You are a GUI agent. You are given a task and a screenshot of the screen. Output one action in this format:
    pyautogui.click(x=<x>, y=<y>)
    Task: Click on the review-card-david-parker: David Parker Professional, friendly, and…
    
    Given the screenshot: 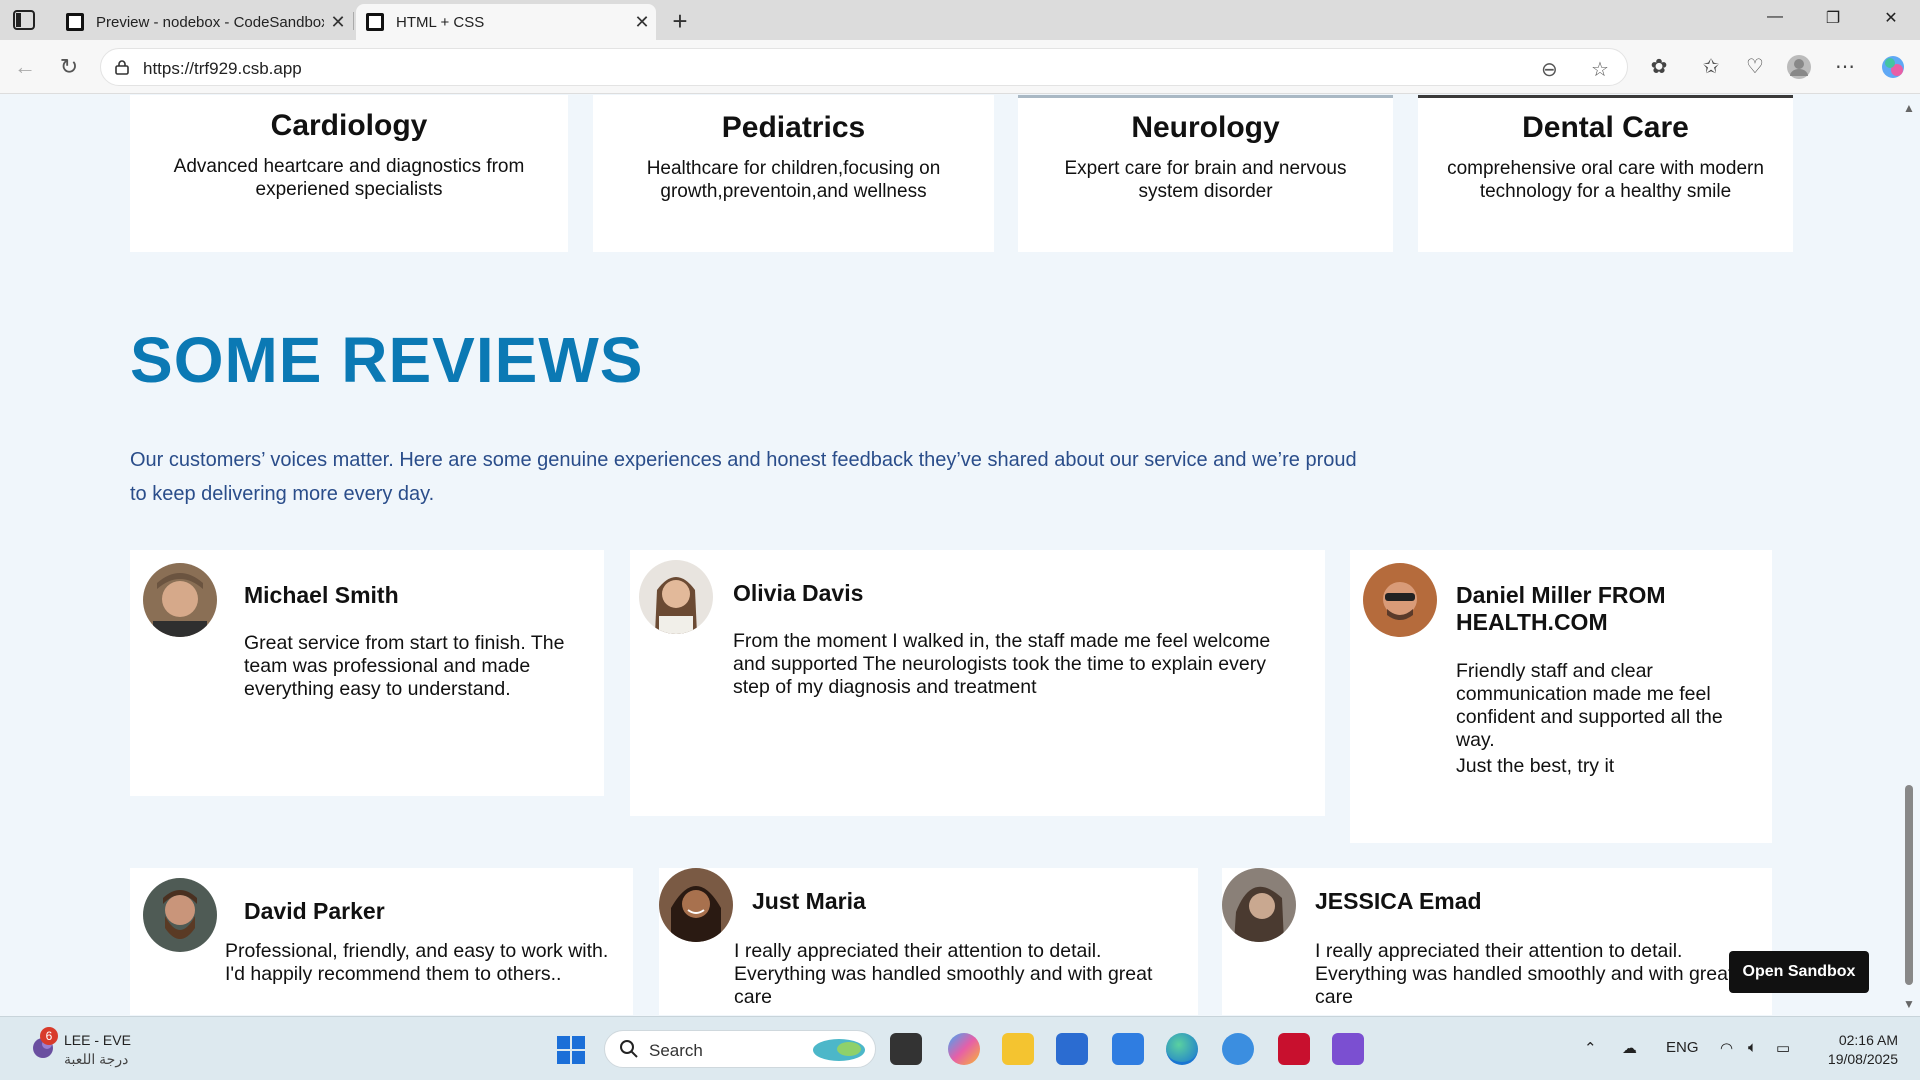 What is the action you would take?
    pyautogui.click(x=381, y=941)
    